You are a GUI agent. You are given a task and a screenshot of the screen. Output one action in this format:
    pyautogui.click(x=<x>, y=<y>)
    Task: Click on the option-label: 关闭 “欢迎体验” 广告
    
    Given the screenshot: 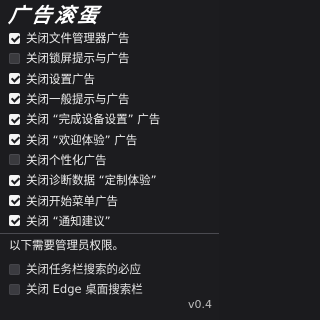 What is the action you would take?
    pyautogui.click(x=82, y=139)
    